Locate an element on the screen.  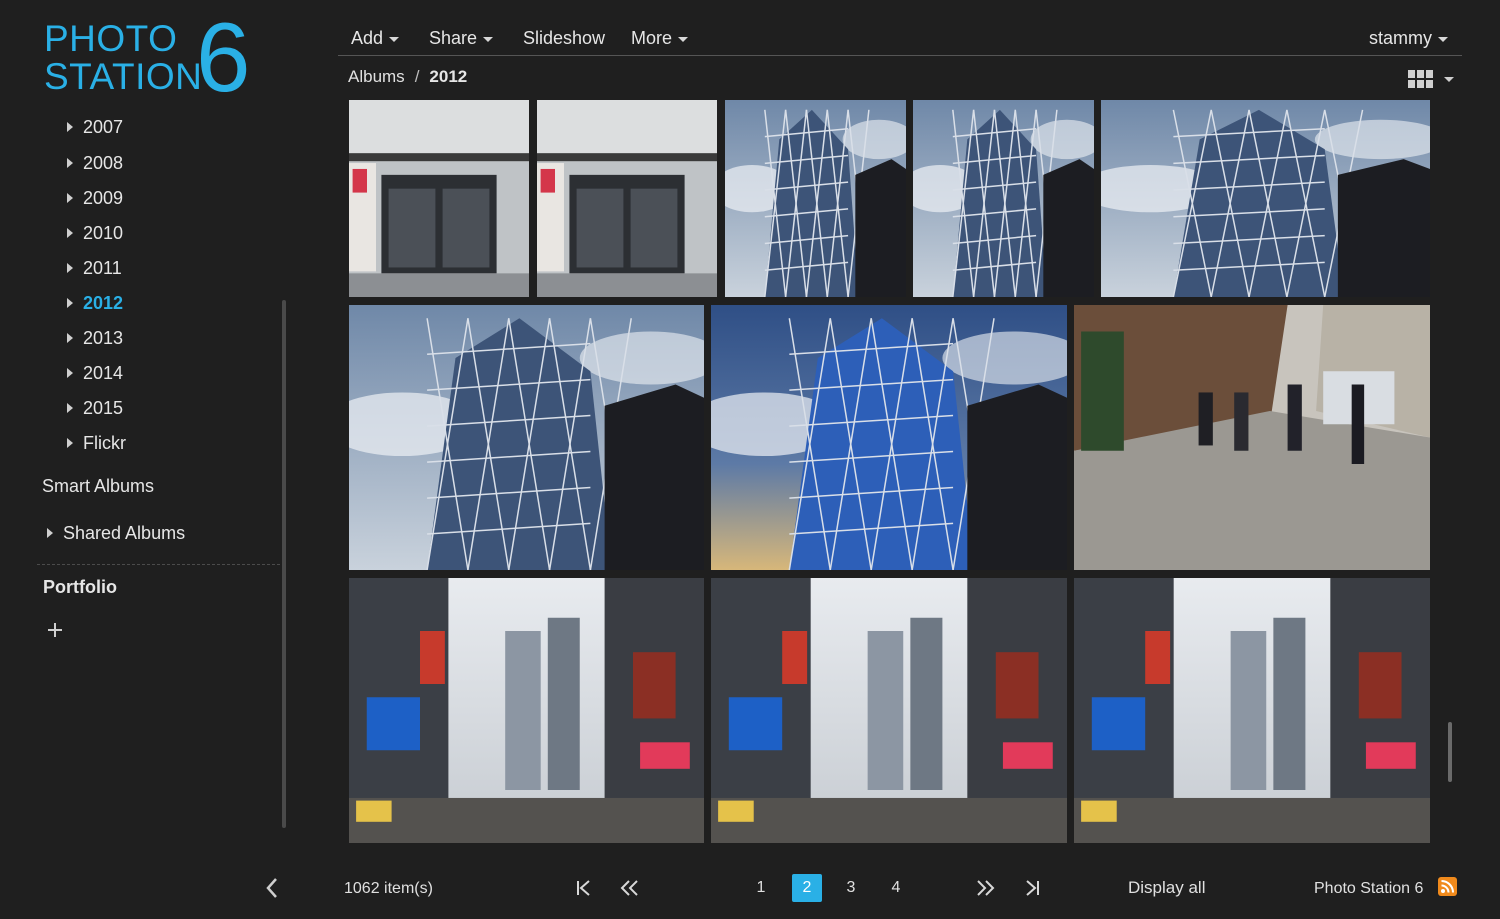
first-page-icon is located at coordinates (584, 888).